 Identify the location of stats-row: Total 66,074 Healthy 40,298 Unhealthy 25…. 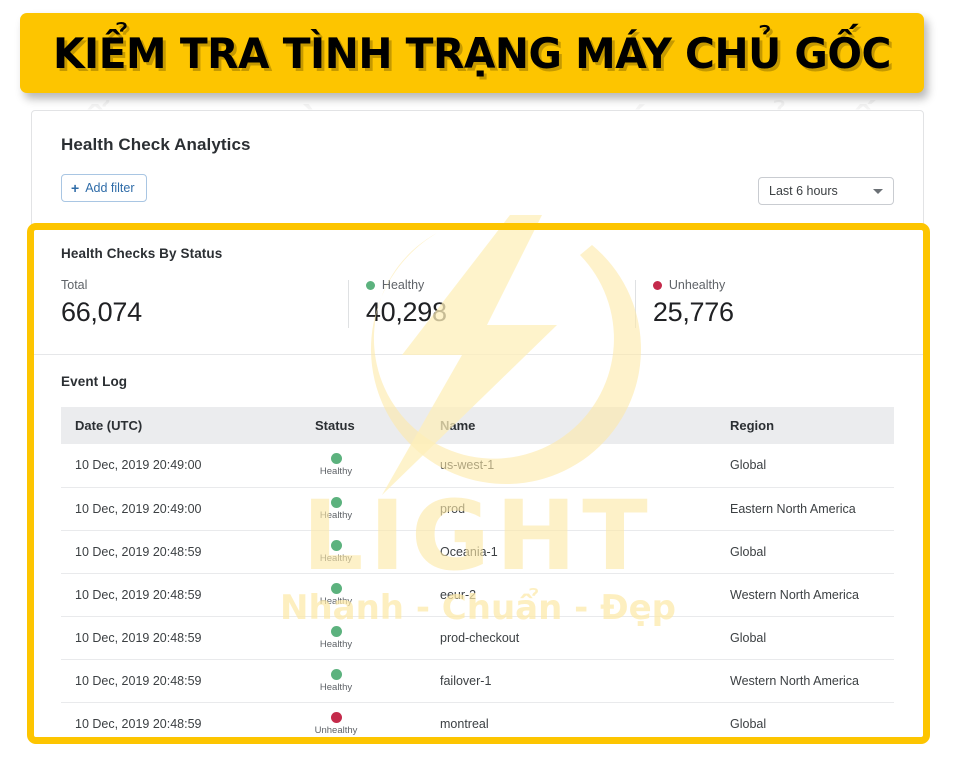
(477, 303).